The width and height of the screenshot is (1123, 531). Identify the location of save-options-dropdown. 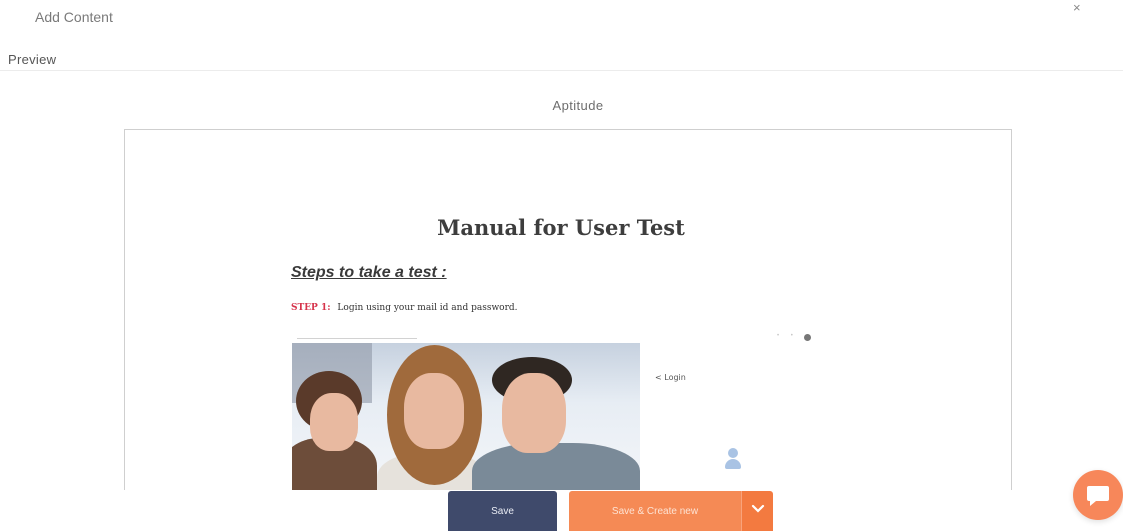
(757, 511).